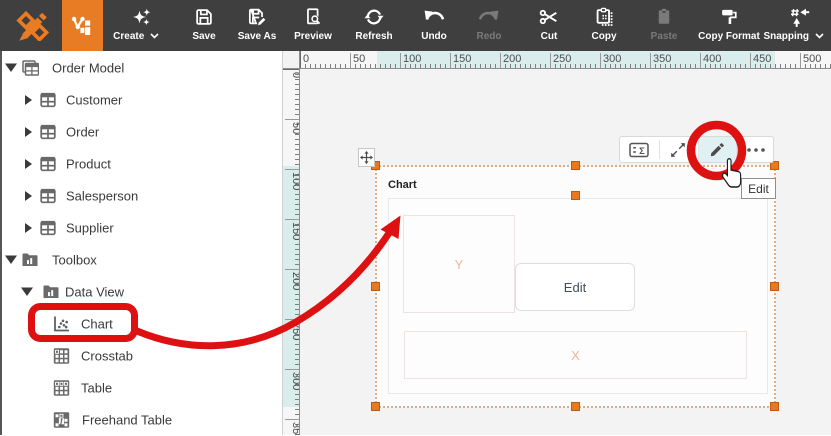 The image size is (831, 436). I want to click on svg-text: 450, so click(762, 59).